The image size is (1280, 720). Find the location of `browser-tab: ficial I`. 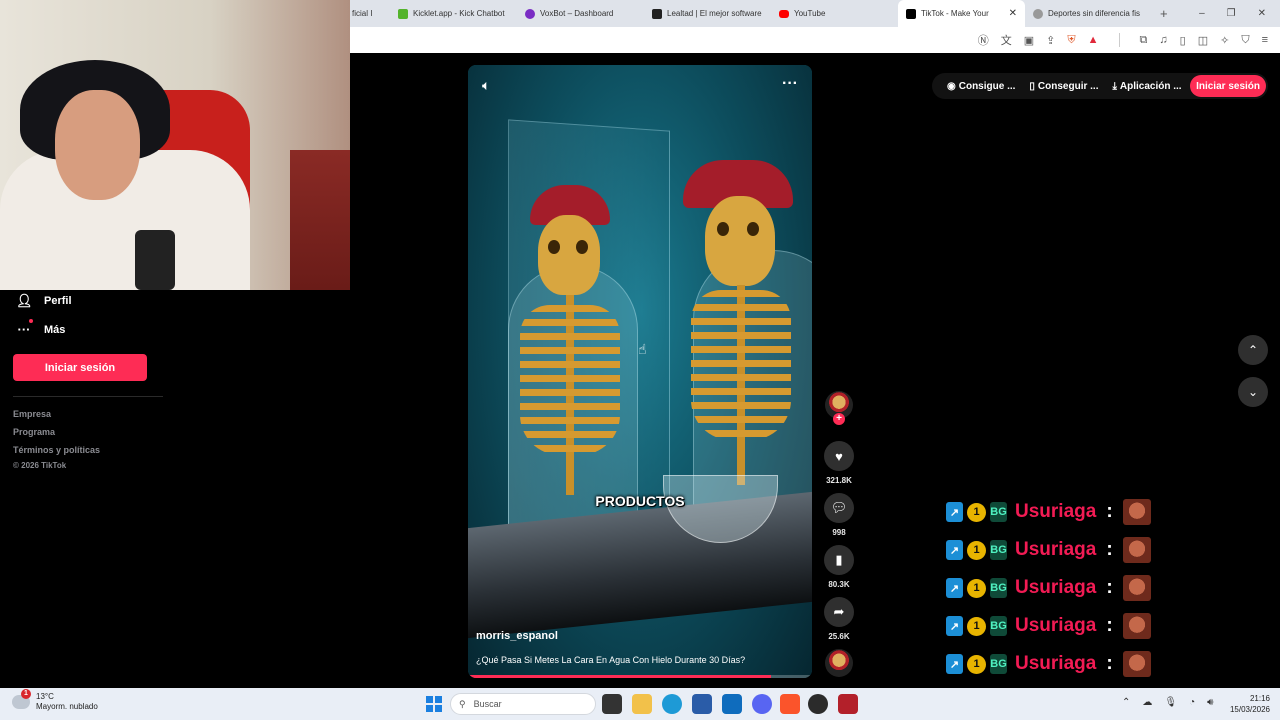

browser-tab: ficial I is located at coordinates (370, 13).